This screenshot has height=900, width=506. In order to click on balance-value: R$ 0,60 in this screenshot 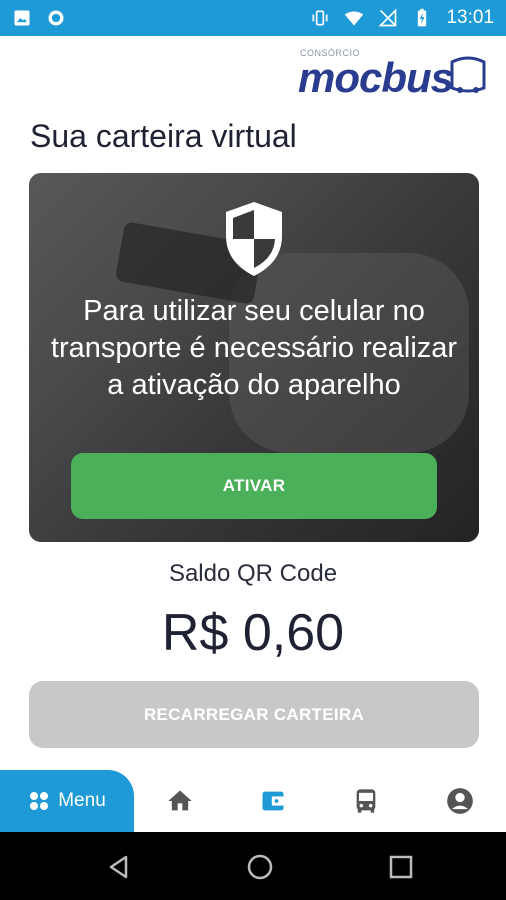, I will do `click(253, 633)`.